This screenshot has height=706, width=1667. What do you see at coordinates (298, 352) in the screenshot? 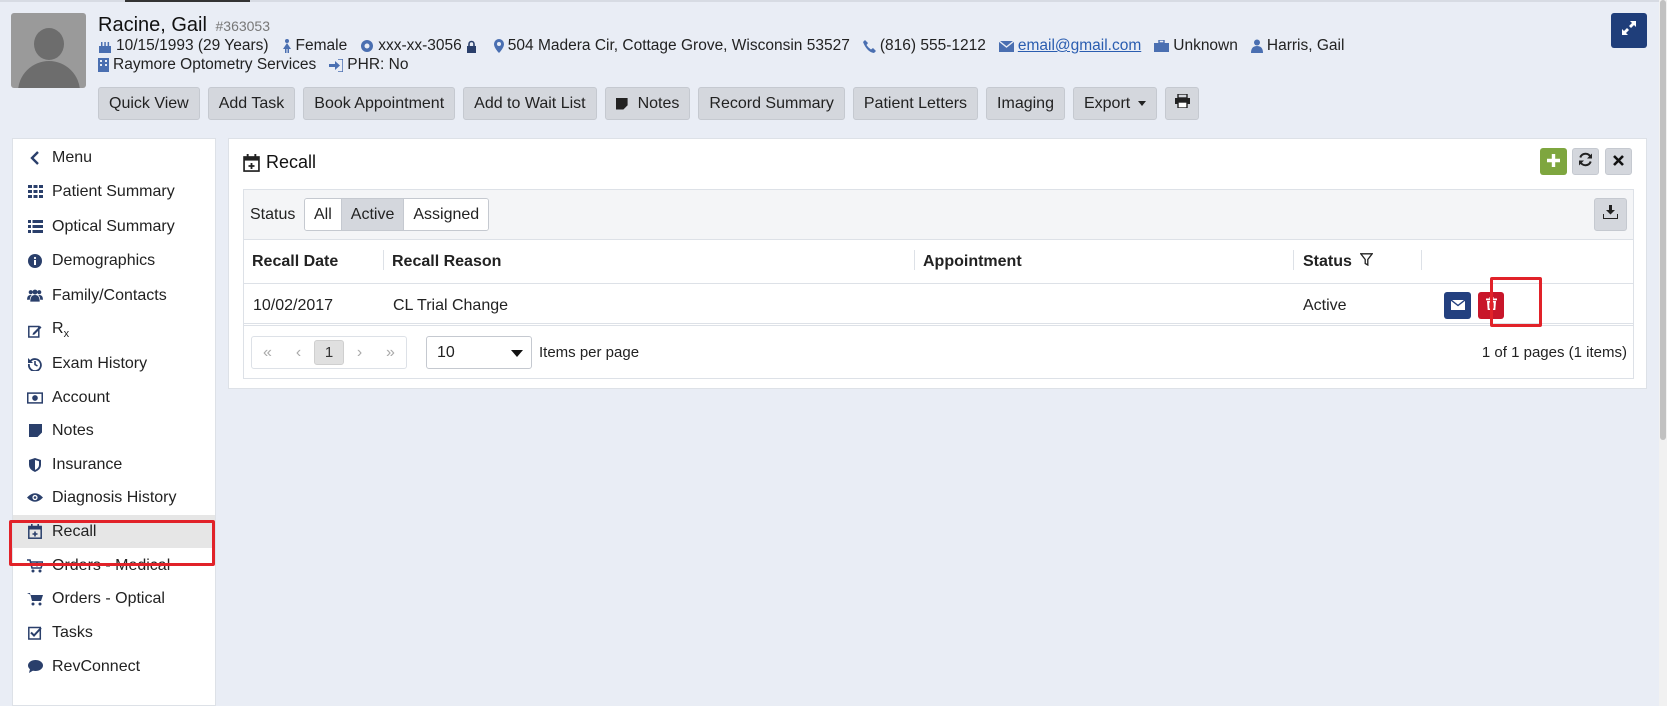
I see `prev-page-icon: ‹` at bounding box center [298, 352].